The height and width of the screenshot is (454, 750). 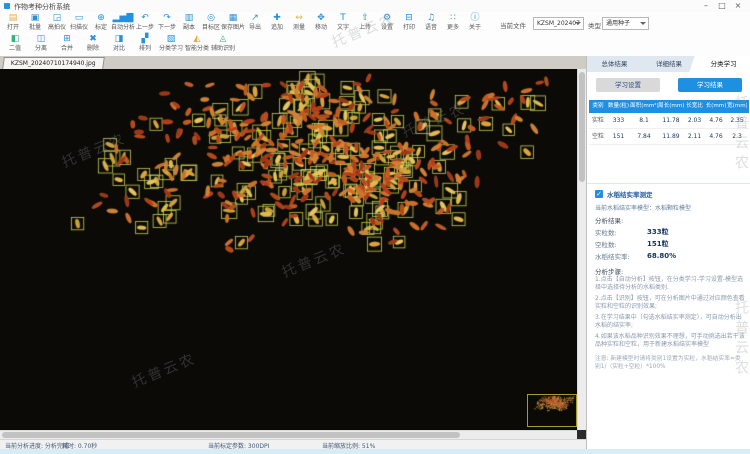 What do you see at coordinates (431, 18) in the screenshot?
I see `voice-icon: ♫` at bounding box center [431, 18].